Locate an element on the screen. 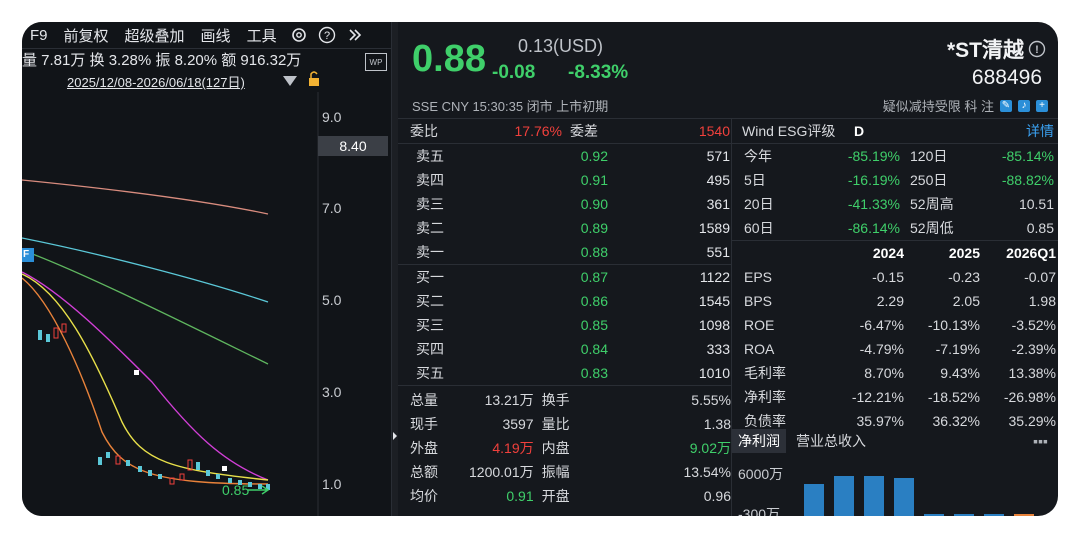  stat-value: 13.21万 is located at coordinates (509, 400).